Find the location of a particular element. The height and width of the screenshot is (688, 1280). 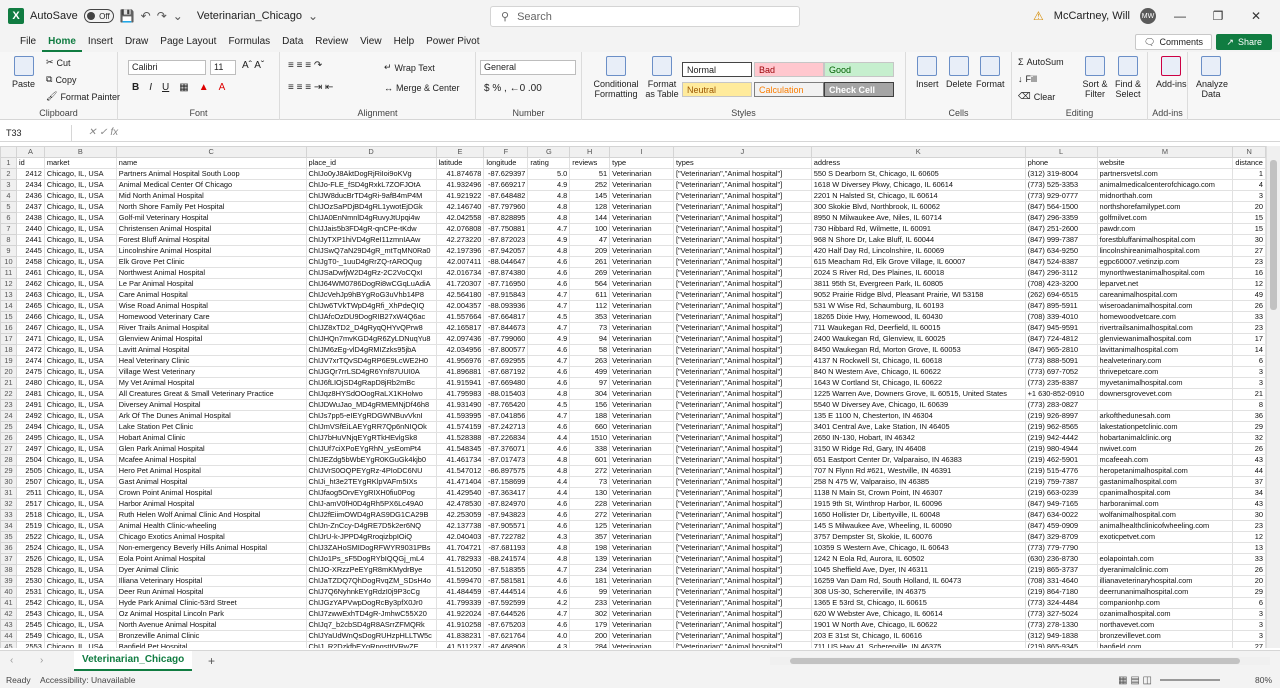

cell: Veterinarian is located at coordinates (641, 471).